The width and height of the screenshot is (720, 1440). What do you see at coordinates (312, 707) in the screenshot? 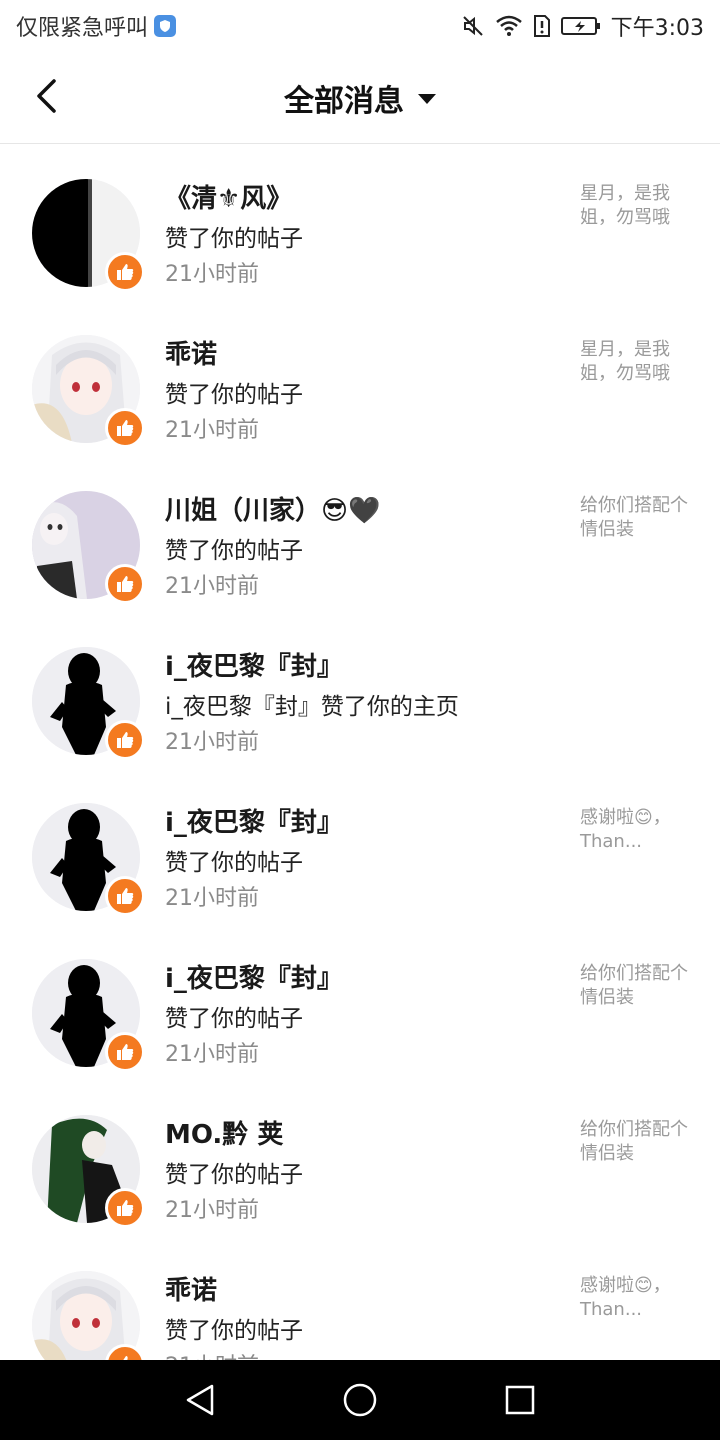
I see `notification-action: i_夜巴黎『封』赞了你的主页` at bounding box center [312, 707].